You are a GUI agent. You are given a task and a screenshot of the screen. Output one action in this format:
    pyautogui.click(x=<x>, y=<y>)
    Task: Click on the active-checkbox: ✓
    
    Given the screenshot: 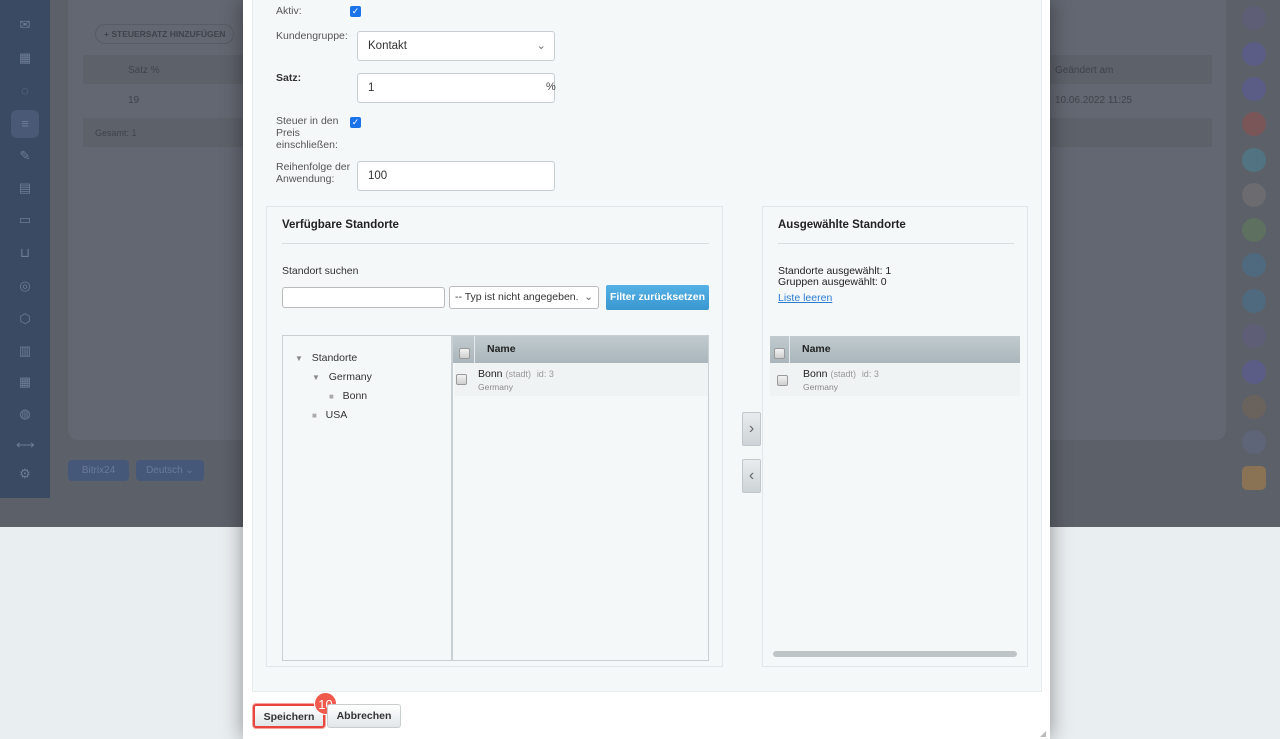 What is the action you would take?
    pyautogui.click(x=355, y=11)
    